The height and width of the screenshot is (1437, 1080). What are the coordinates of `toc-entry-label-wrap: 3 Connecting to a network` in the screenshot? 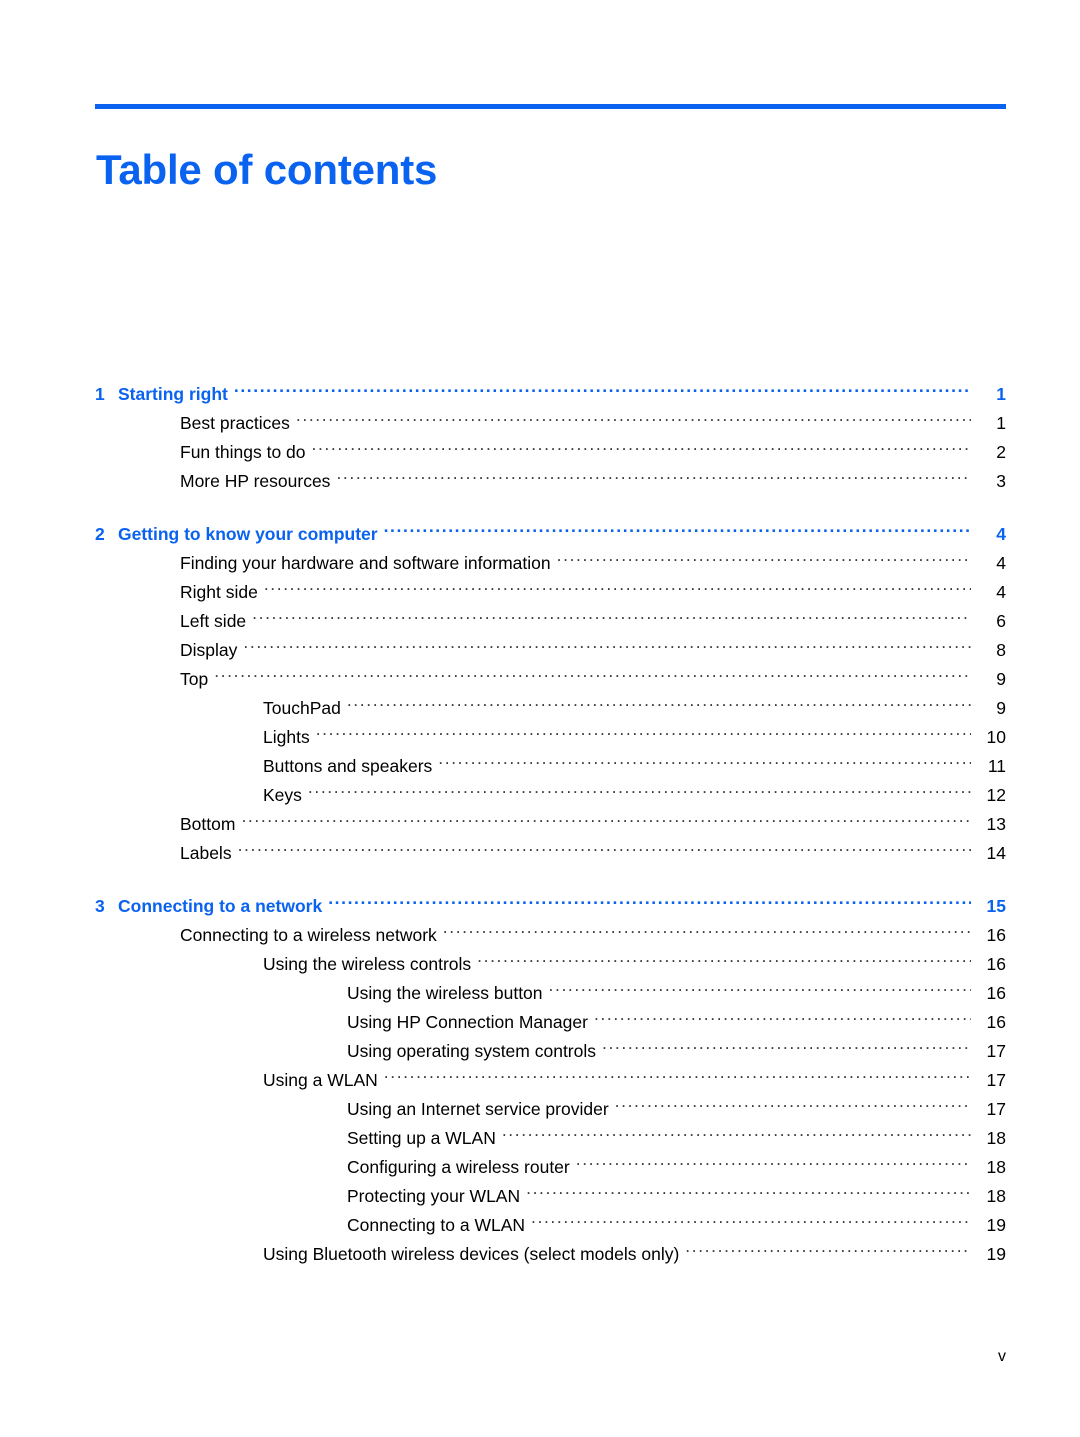 It's located at (211, 906).